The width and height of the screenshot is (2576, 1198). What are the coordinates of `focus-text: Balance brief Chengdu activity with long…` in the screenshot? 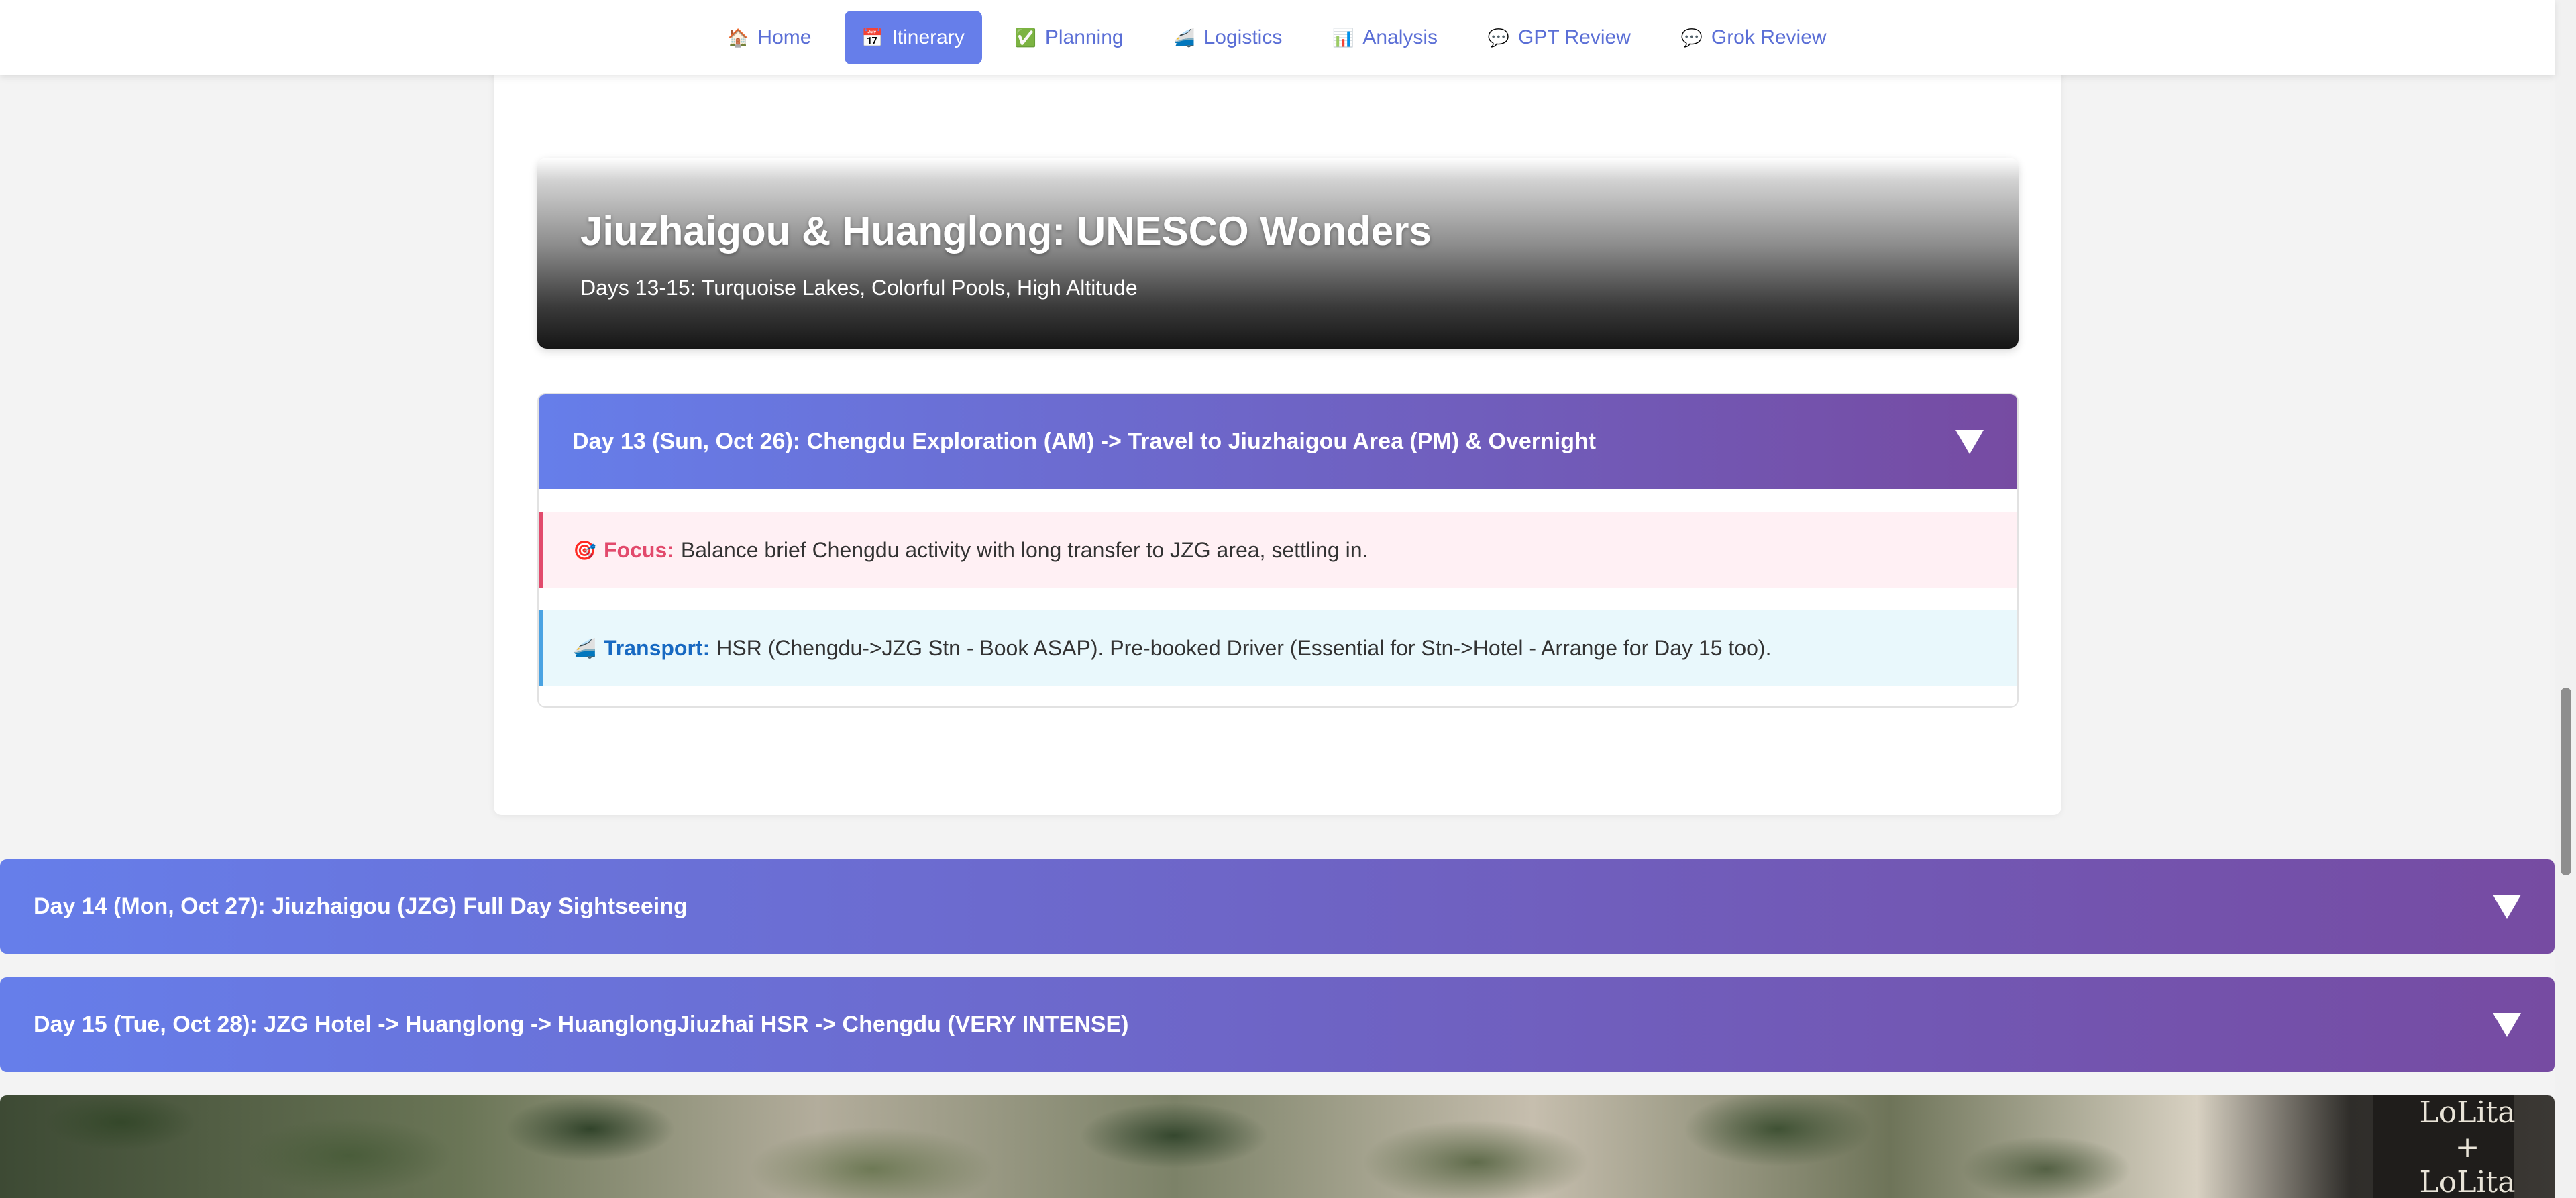 It's located at (1024, 549).